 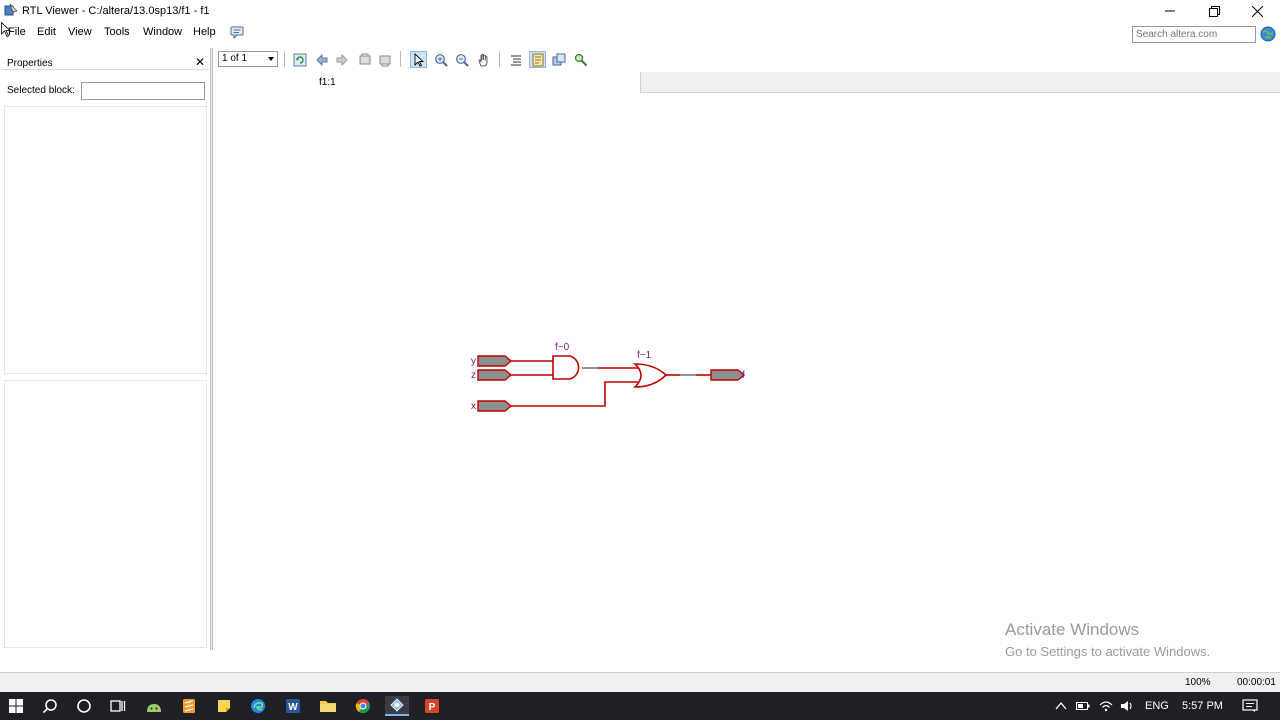 I want to click on start-button, so click(x=16, y=706).